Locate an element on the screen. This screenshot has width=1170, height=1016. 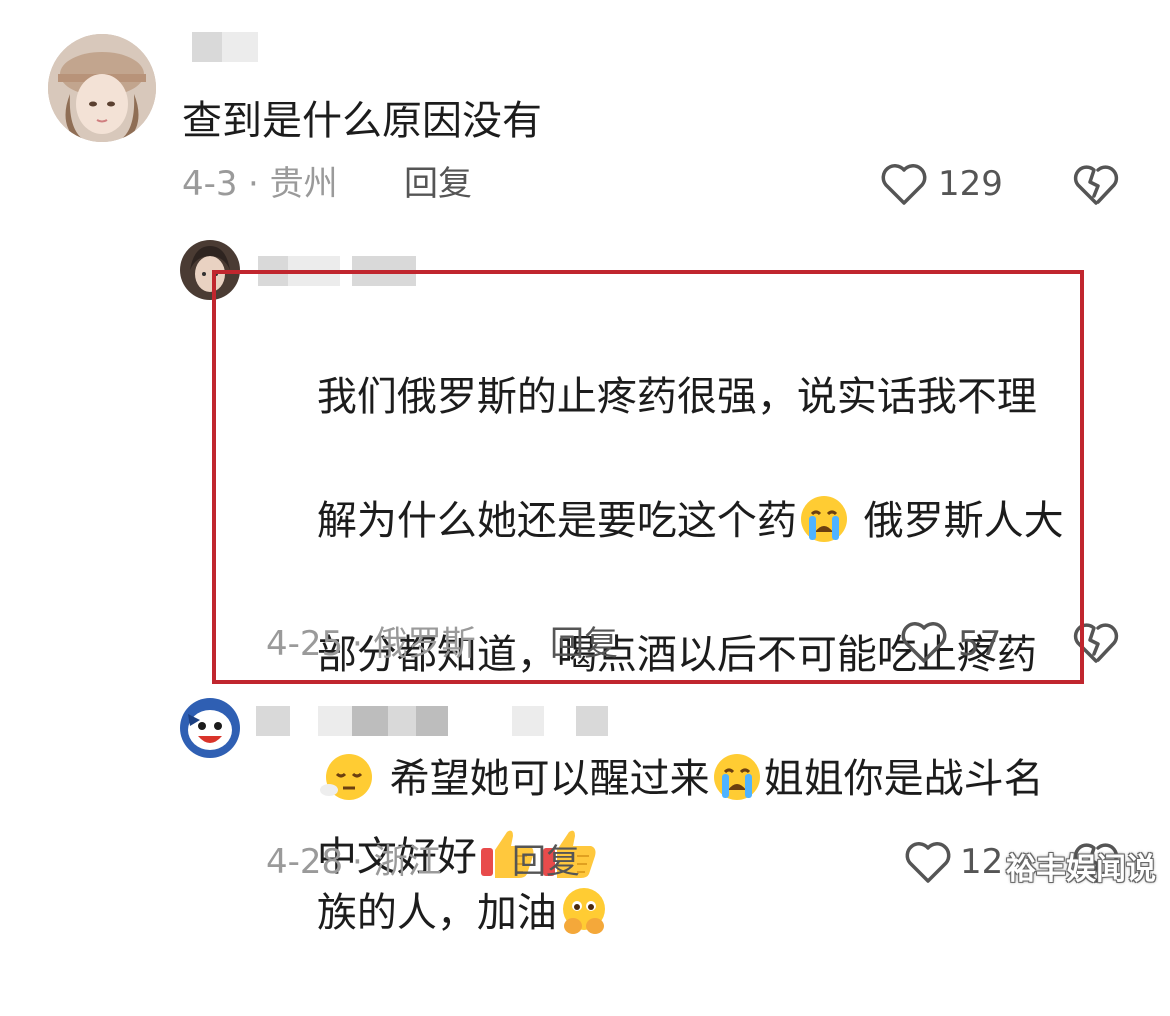
comment-location: · 贵州 is located at coordinates (293, 184).